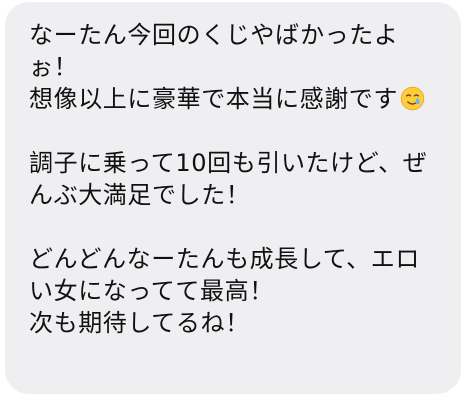  I want to click on smiling-face-with-tear-icon, so click(412, 98).